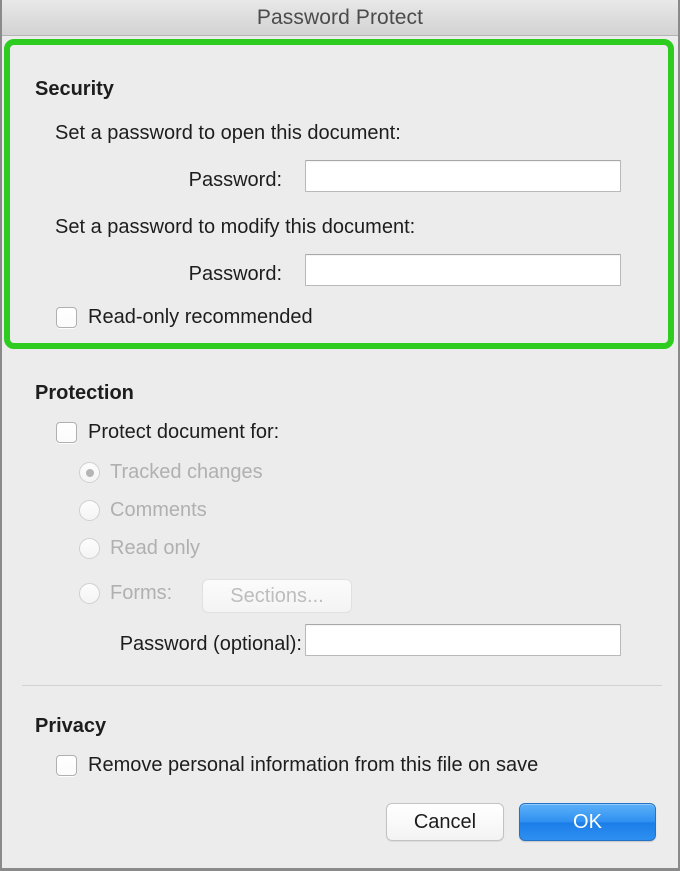 The image size is (680, 871). What do you see at coordinates (89, 472) in the screenshot?
I see `tracked-changes-radio` at bounding box center [89, 472].